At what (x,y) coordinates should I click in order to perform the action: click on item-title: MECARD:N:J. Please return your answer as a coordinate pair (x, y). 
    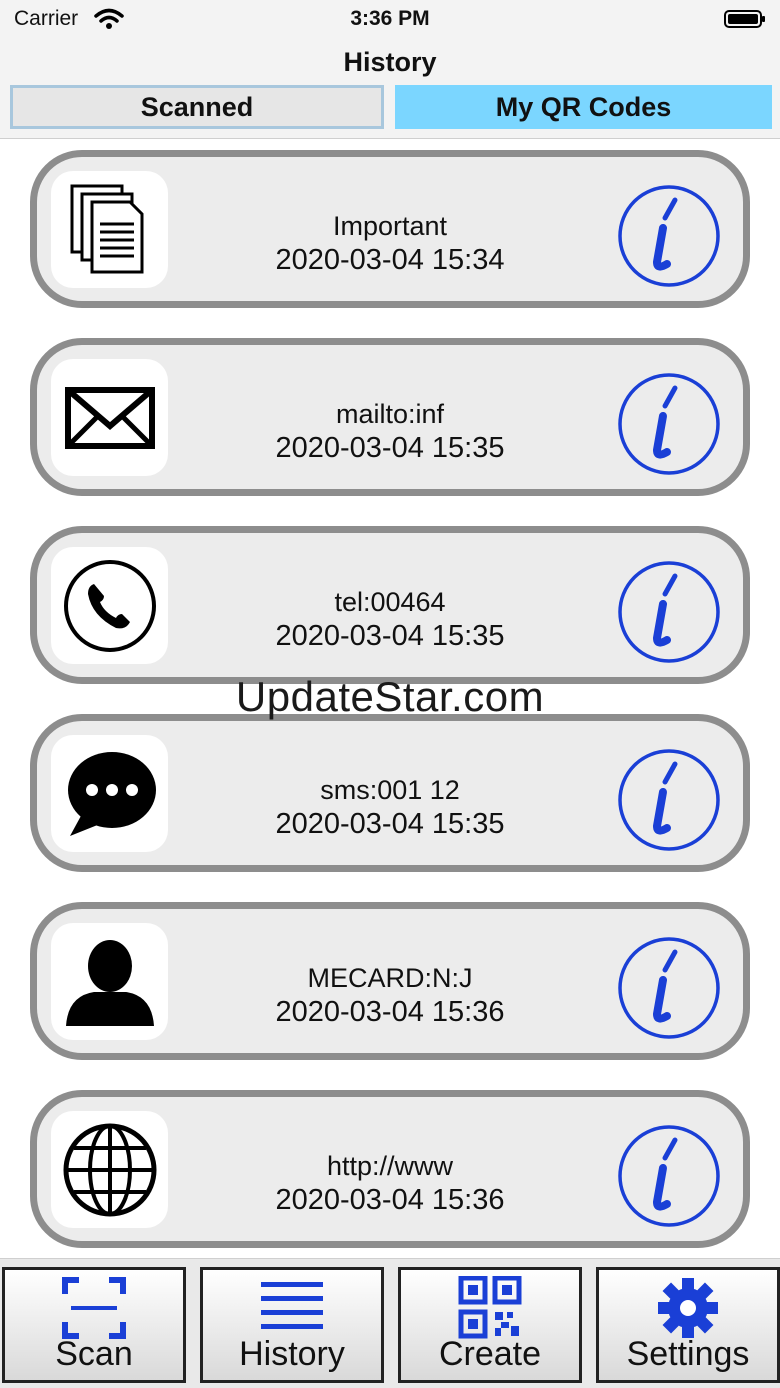
    Looking at the image, I should click on (390, 978).